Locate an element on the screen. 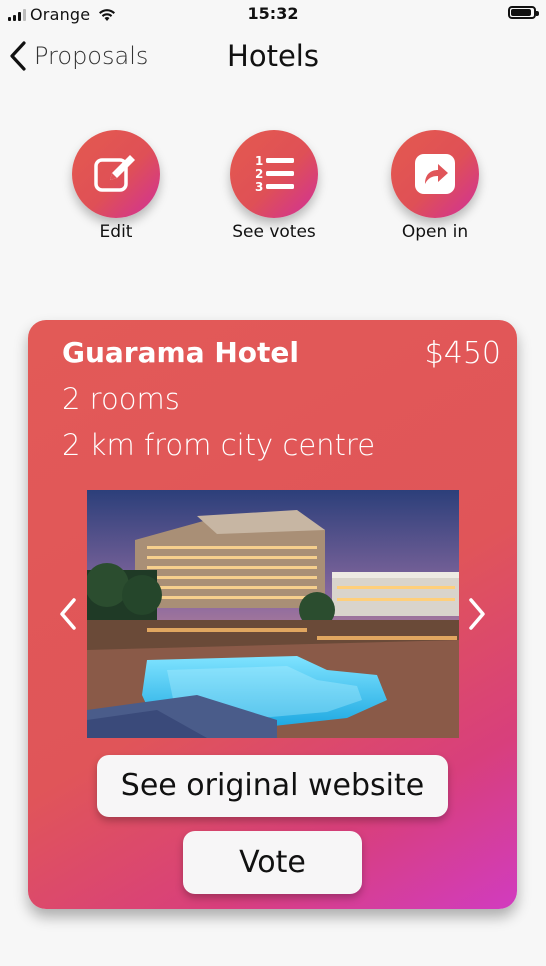  next-photo-button is located at coordinates (477, 616).